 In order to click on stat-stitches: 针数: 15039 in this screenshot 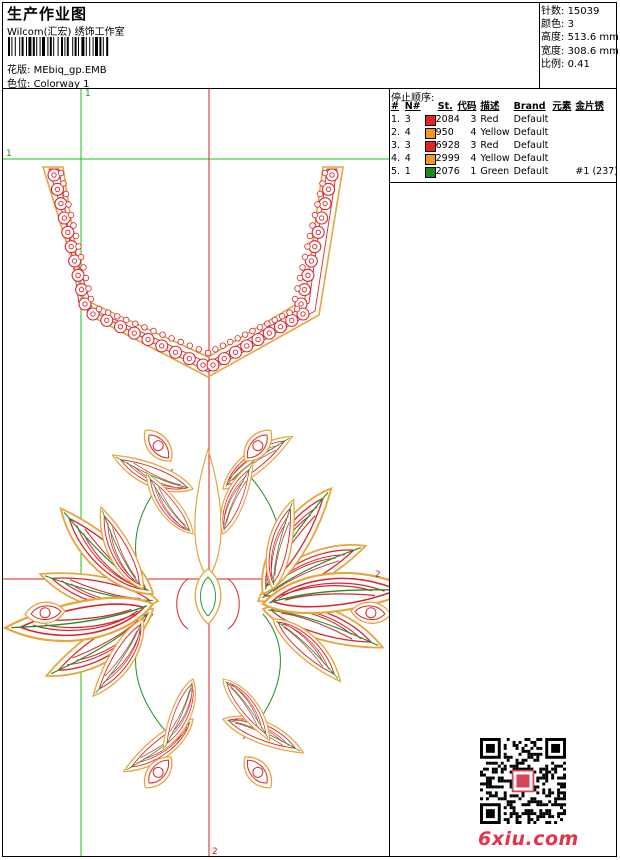, I will do `click(570, 11)`.